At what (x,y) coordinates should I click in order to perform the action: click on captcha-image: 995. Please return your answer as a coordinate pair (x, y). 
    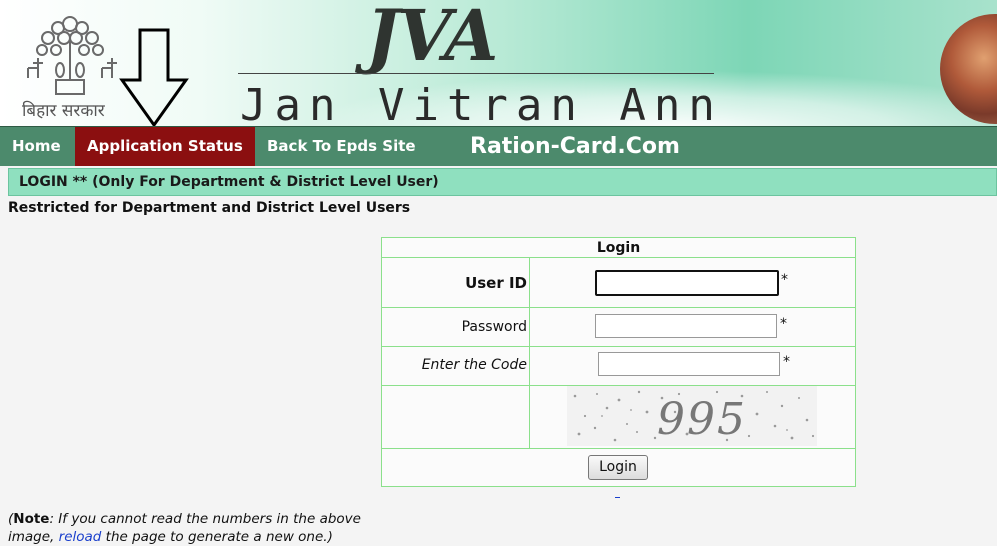
    Looking at the image, I should click on (692, 416).